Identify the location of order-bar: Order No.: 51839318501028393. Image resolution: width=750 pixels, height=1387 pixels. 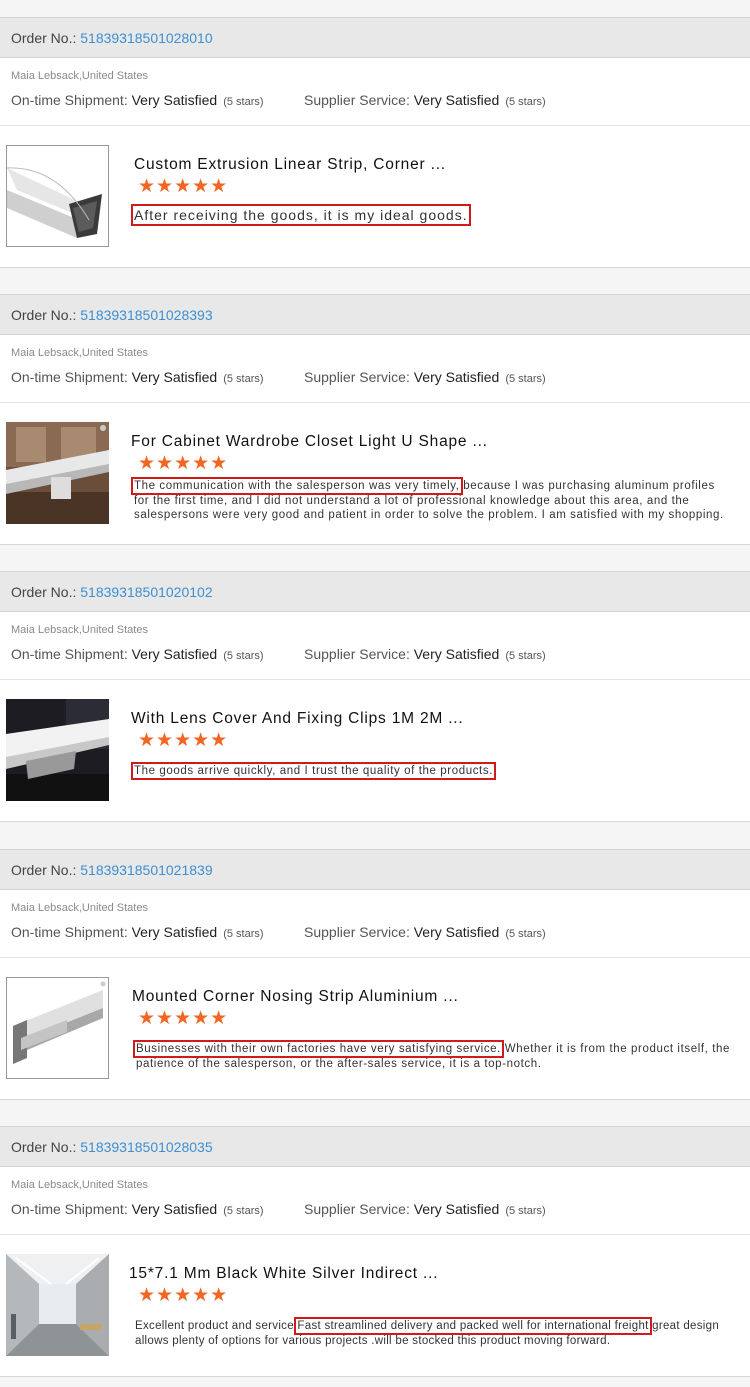
(375, 314).